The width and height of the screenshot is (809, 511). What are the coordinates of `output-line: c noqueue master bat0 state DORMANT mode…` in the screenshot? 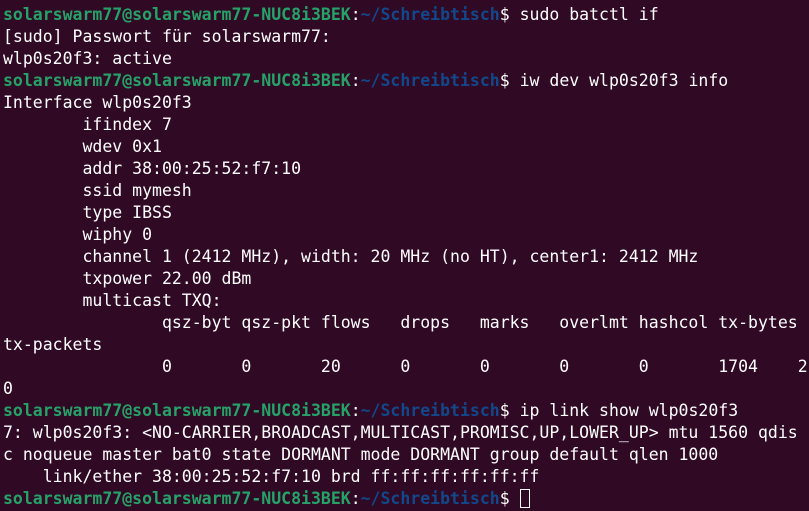 It's located at (361, 454).